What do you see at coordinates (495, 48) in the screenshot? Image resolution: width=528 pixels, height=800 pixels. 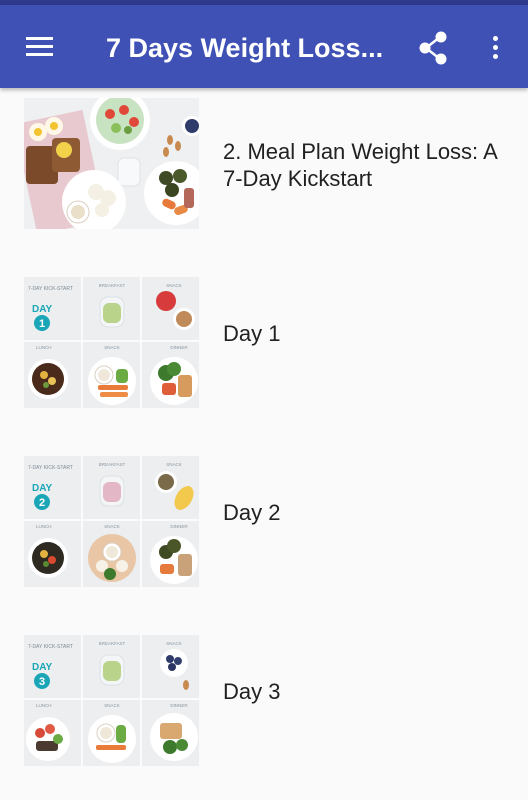 I see `more-options-icon` at bounding box center [495, 48].